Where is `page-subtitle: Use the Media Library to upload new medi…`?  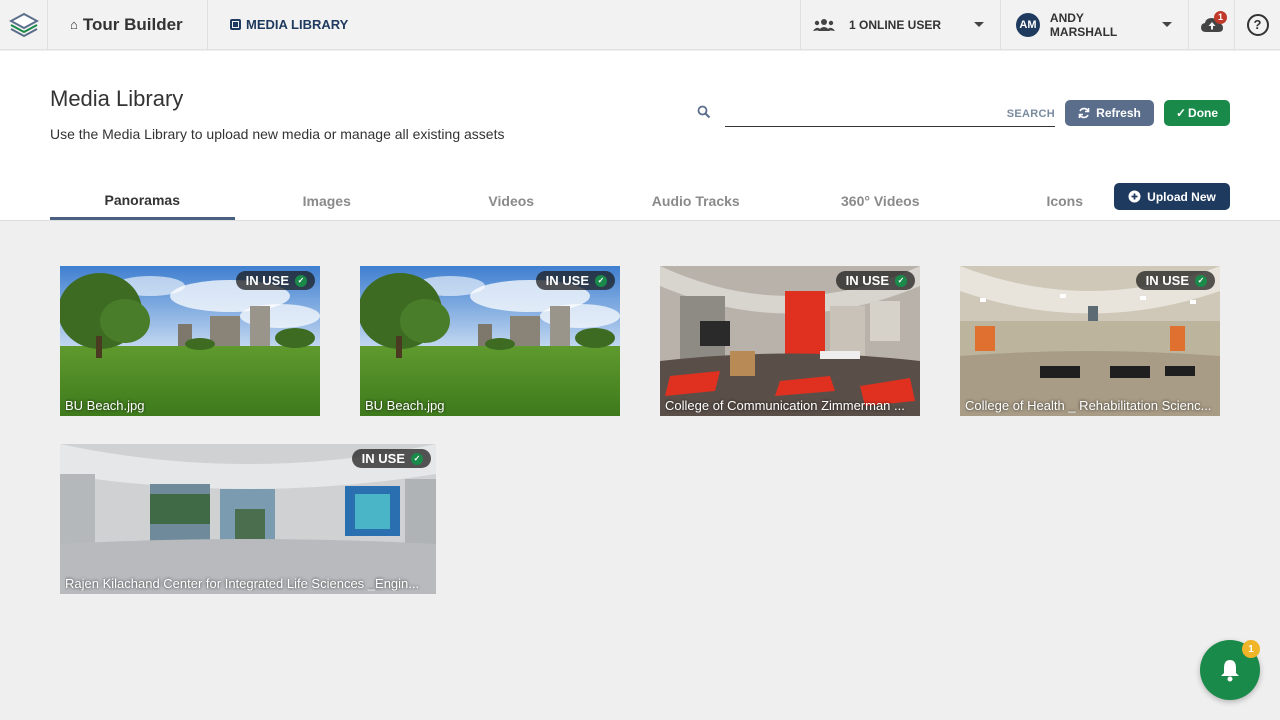
page-subtitle: Use the Media Library to upload new medi… is located at coordinates (277, 134).